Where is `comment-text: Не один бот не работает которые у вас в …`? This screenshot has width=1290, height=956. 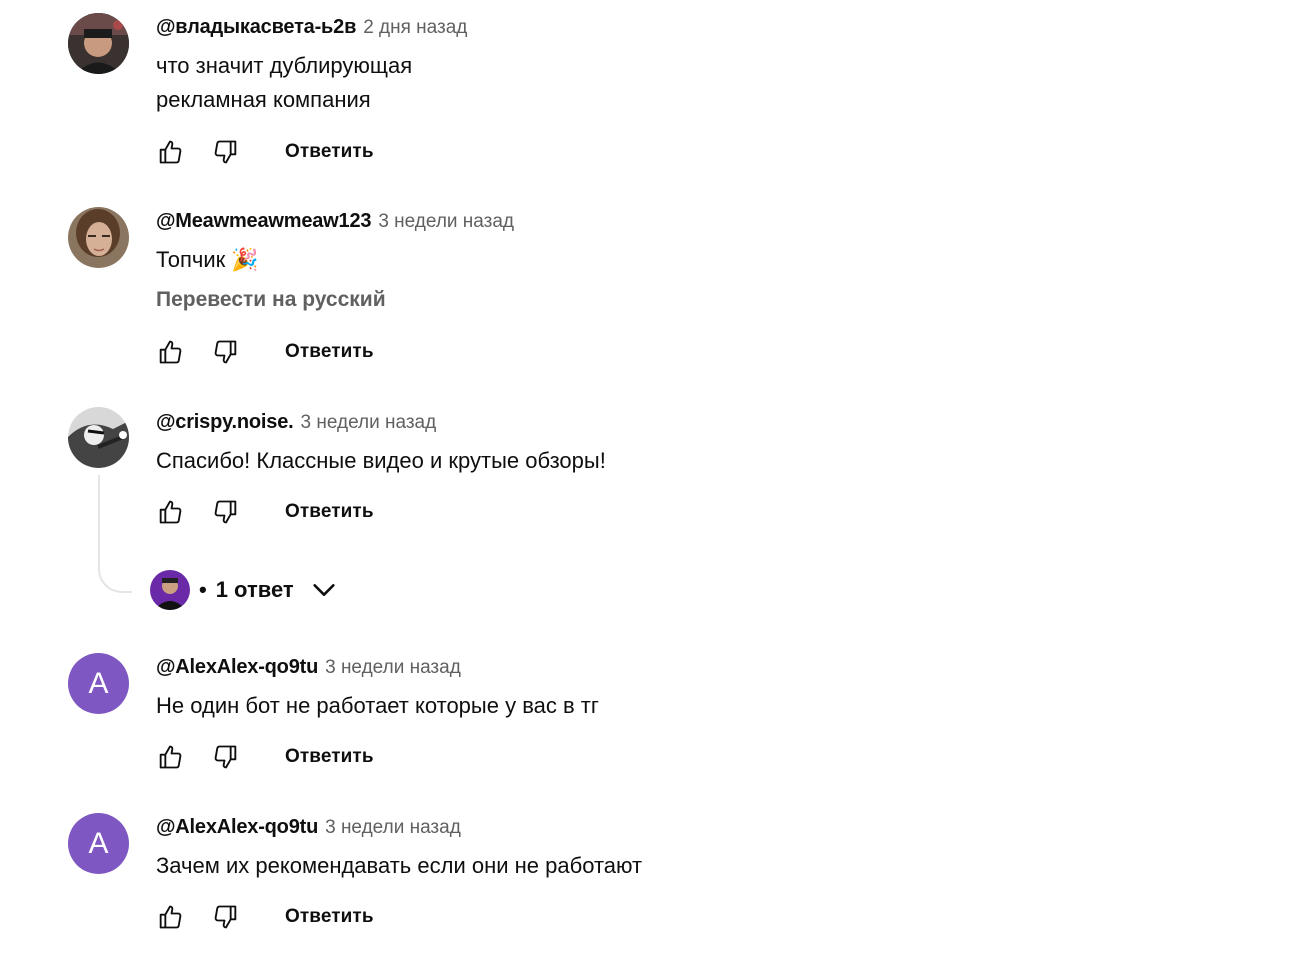
comment-text: Не один бот не работает которые у вас в … is located at coordinates (377, 705).